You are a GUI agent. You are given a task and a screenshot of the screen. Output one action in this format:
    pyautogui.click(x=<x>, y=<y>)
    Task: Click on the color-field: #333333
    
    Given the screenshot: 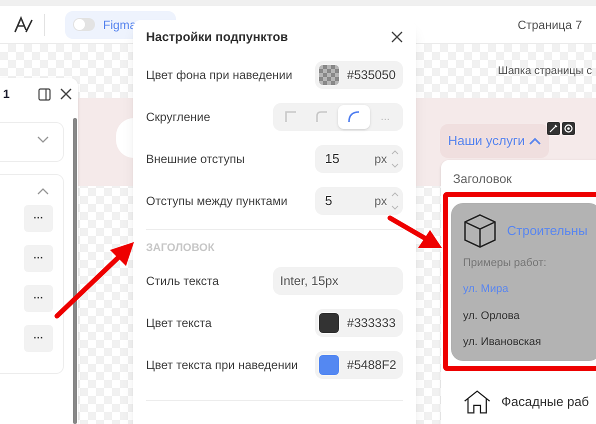 What is the action you would take?
    pyautogui.click(x=359, y=323)
    